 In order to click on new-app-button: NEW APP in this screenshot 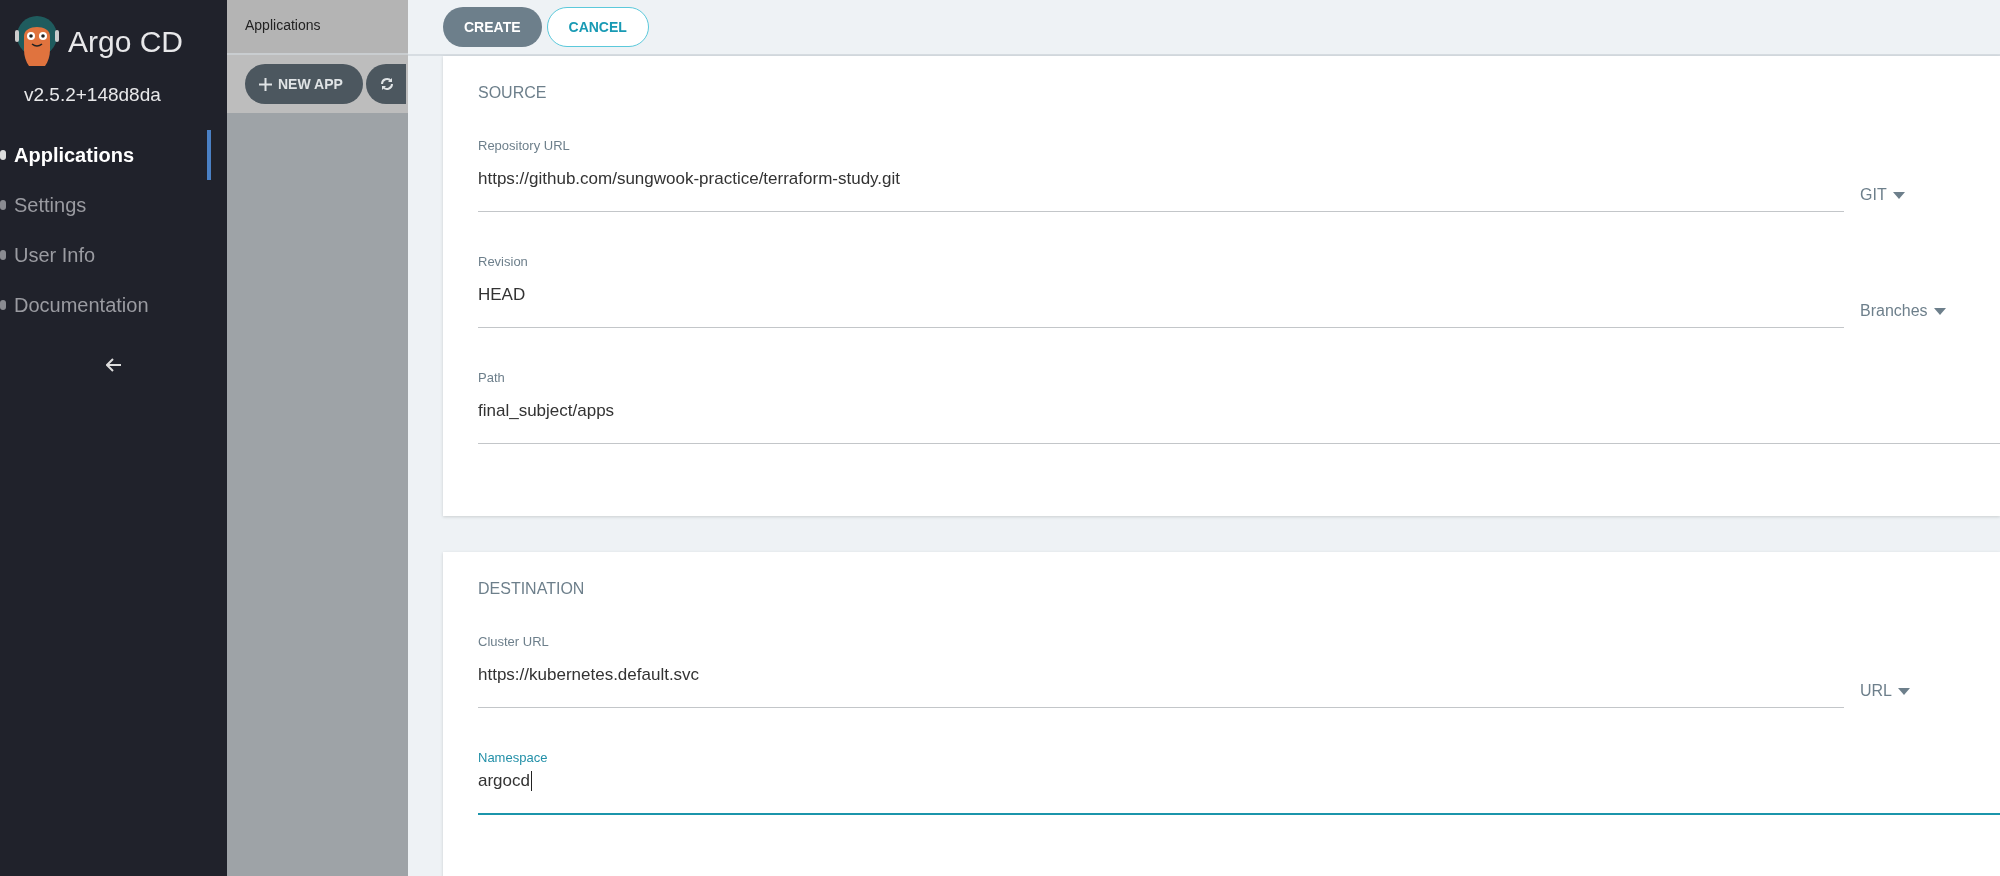, I will do `click(304, 84)`.